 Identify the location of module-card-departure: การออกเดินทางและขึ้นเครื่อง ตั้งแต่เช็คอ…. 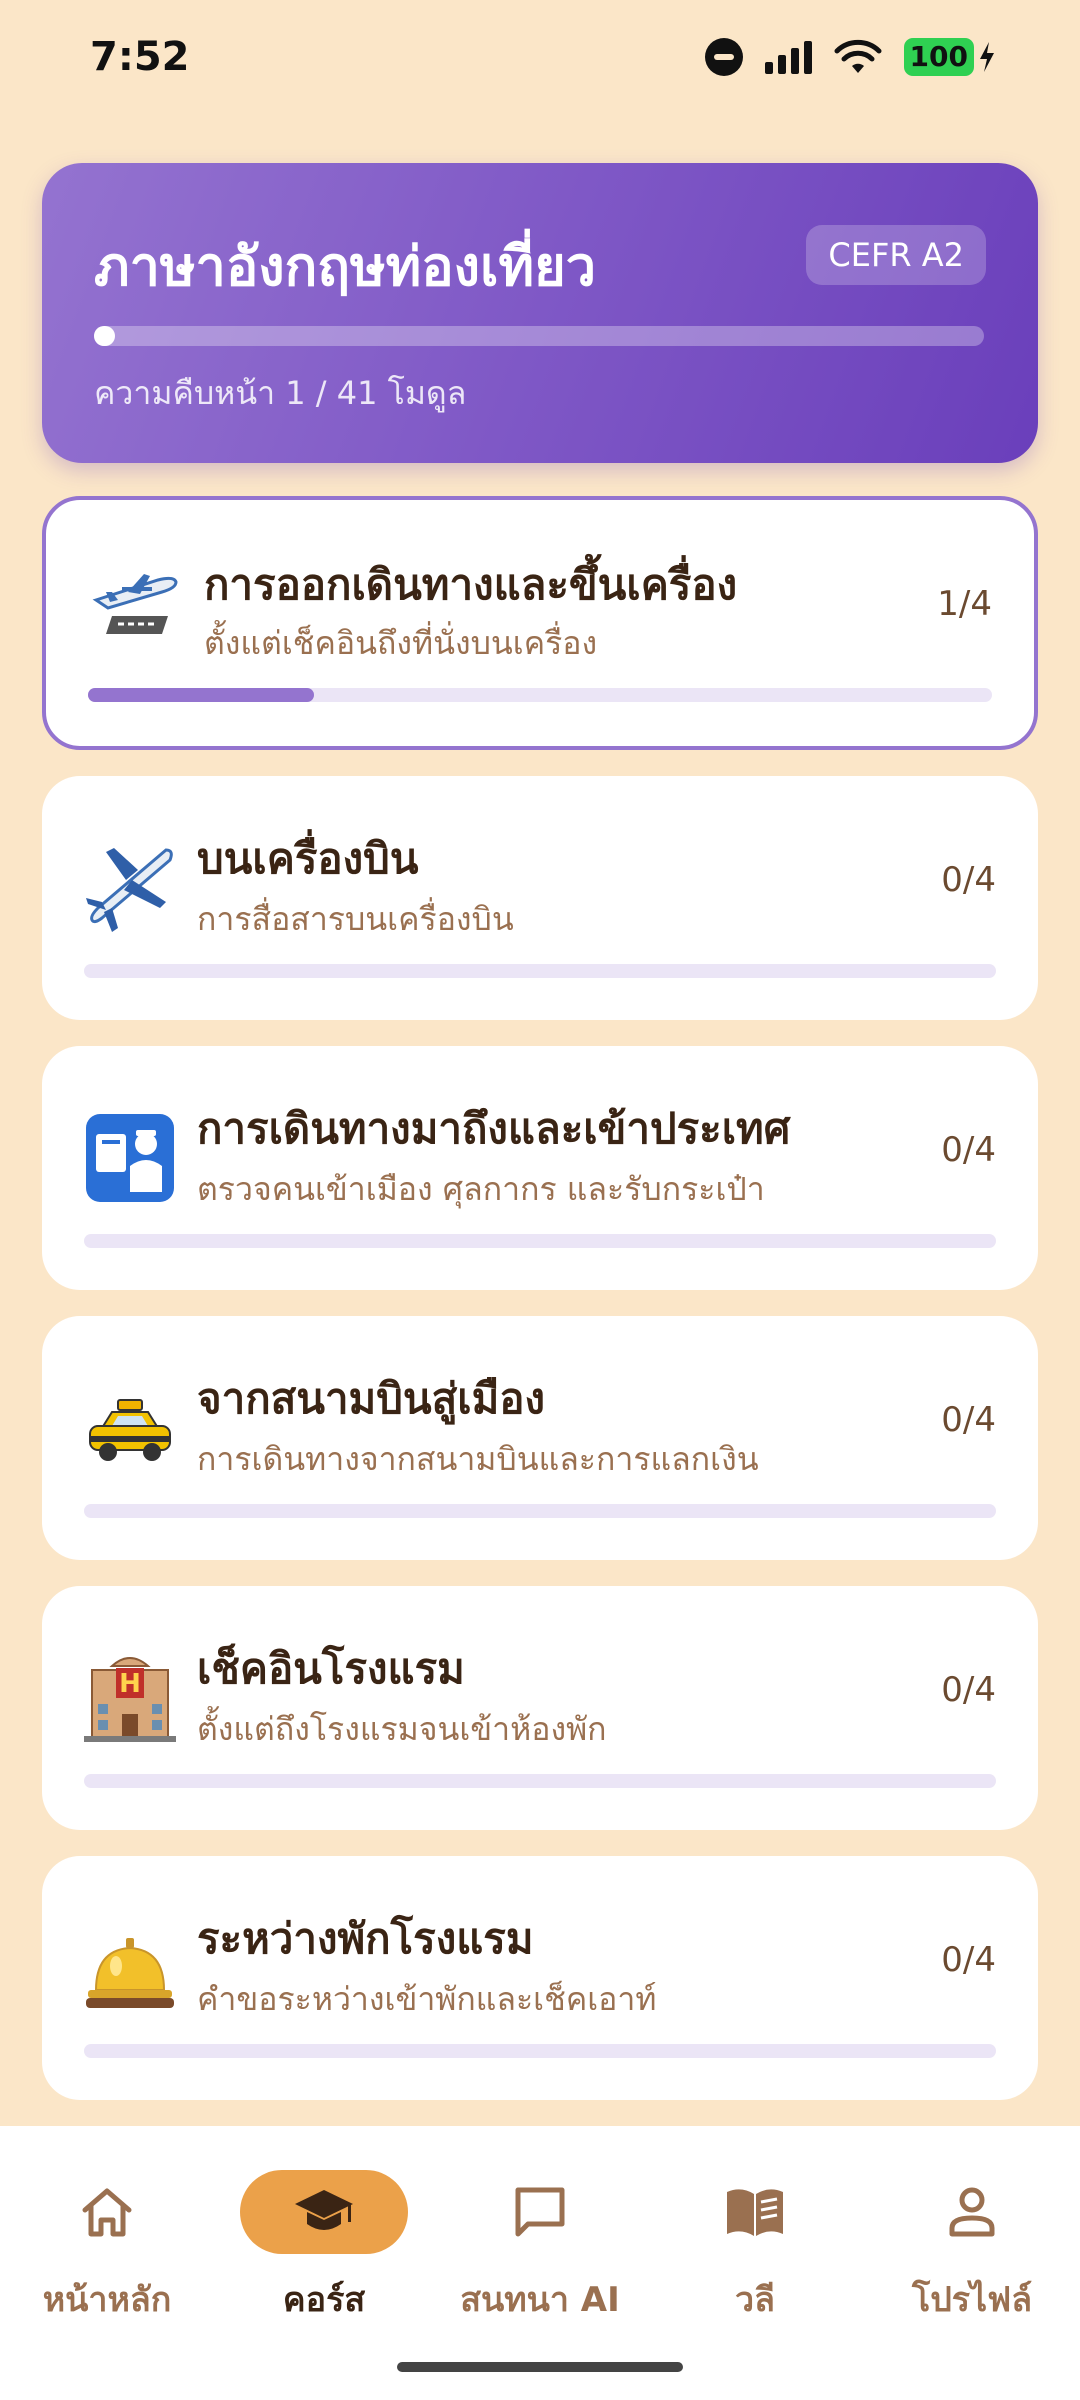
(540, 623).